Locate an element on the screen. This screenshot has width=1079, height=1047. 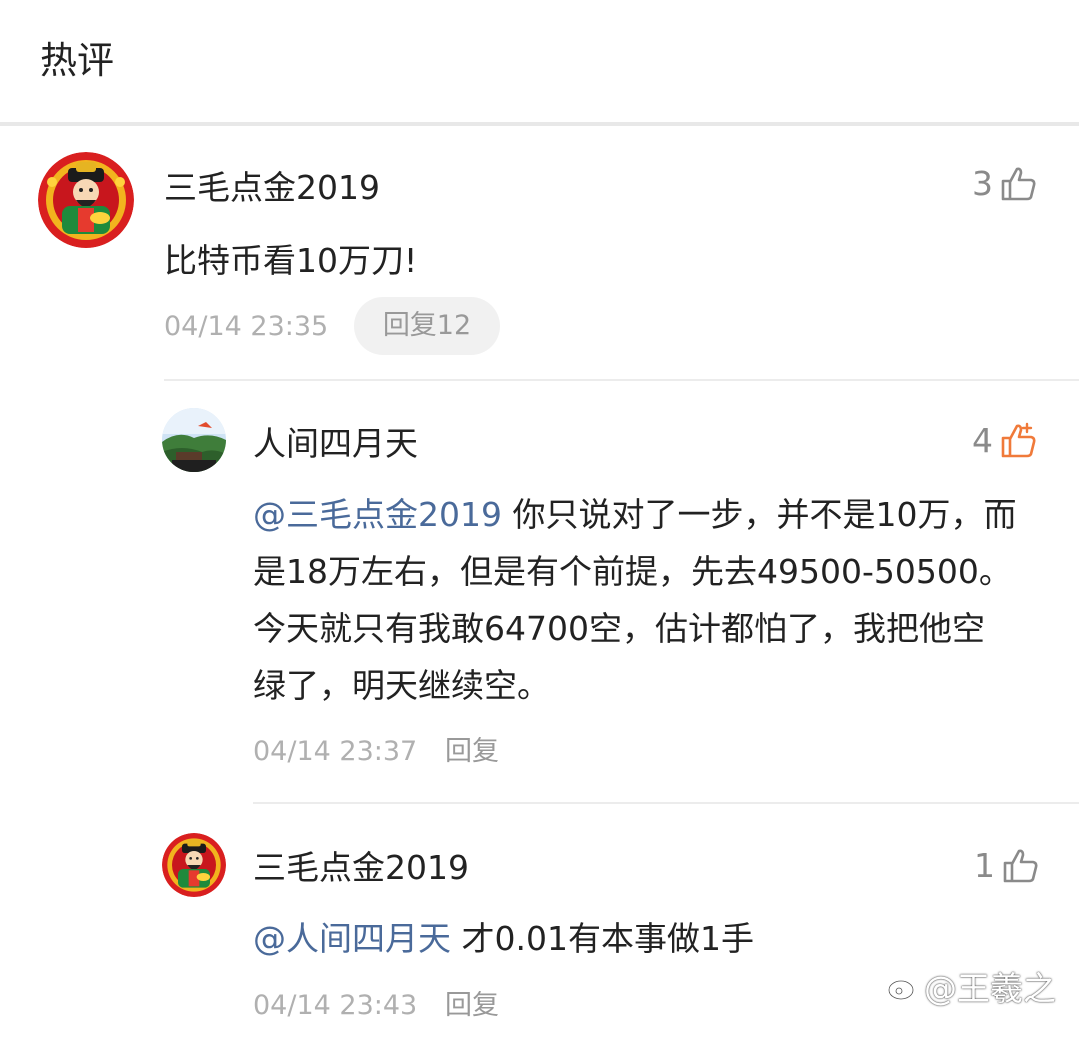
reply-text-line: 是18万左右，但是有个前提，先去49500-50500。 is located at coordinates (632, 571).